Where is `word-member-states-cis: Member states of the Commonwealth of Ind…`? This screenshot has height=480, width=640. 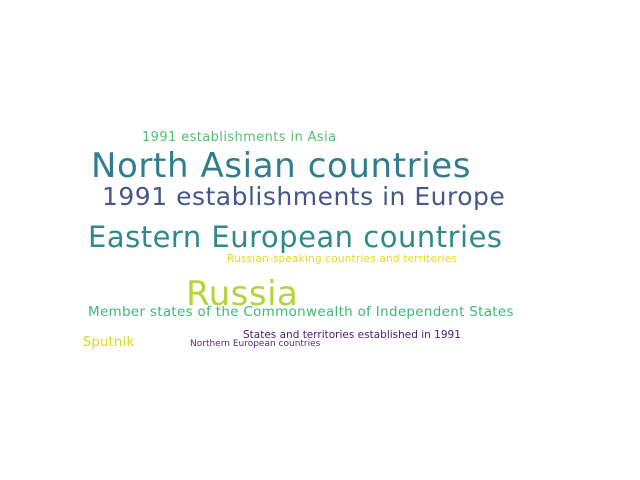
word-member-states-cis: Member states of the Commonwealth of Ind… is located at coordinates (301, 312).